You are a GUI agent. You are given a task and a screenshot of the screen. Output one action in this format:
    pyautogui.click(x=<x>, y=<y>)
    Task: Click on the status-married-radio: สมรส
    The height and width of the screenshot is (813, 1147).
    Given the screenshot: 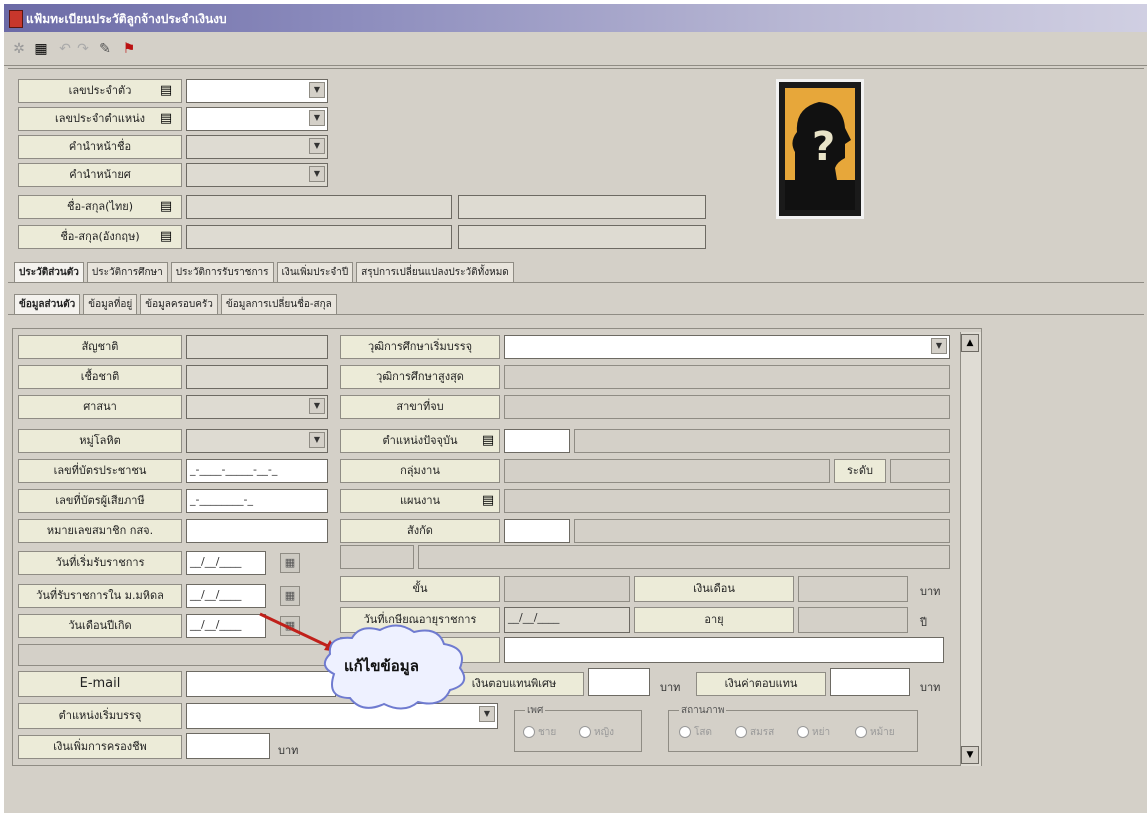 What is the action you would take?
    pyautogui.click(x=754, y=732)
    